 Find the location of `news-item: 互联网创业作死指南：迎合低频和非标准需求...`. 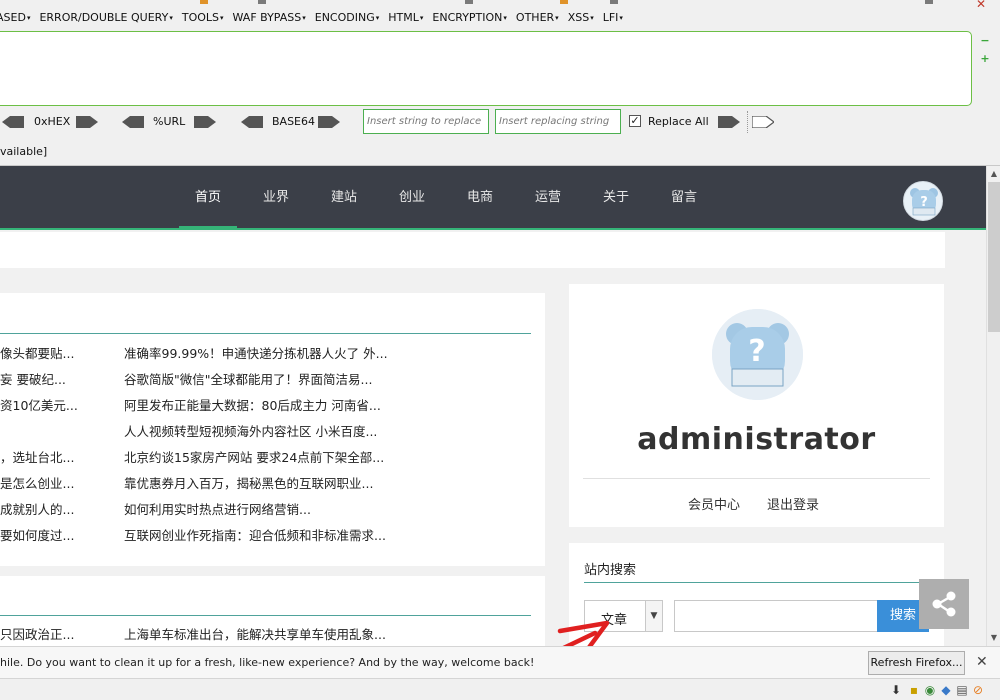

news-item: 互联网创业作死指南：迎合低频和非标准需求... is located at coordinates (255, 536).